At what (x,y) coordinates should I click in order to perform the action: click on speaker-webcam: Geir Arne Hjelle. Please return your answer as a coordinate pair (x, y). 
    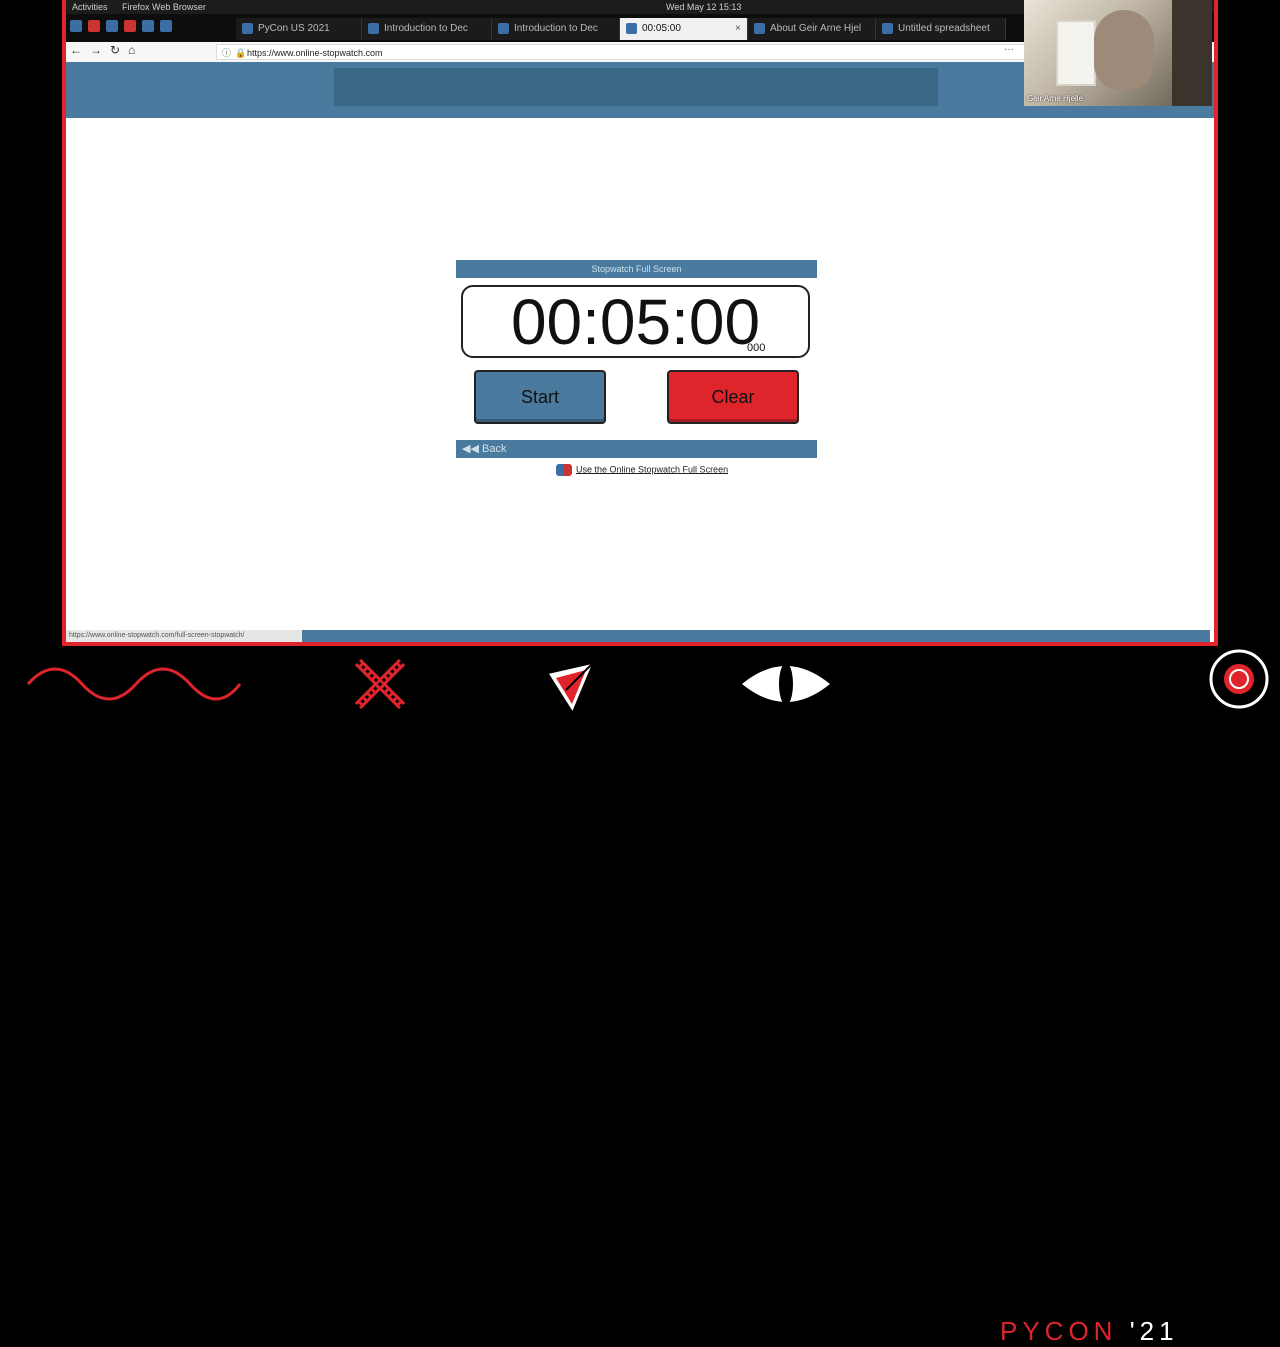
    Looking at the image, I should click on (1118, 53).